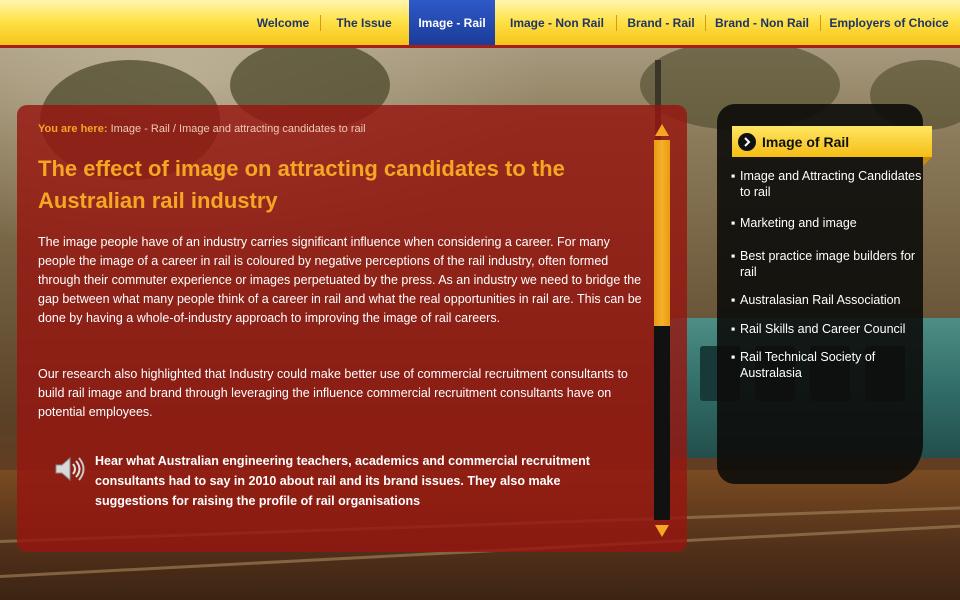 The image size is (960, 600). Describe the element at coordinates (831, 184) in the screenshot. I see `sidebar-item-label: Image and Attracting Candidates to rail` at that location.